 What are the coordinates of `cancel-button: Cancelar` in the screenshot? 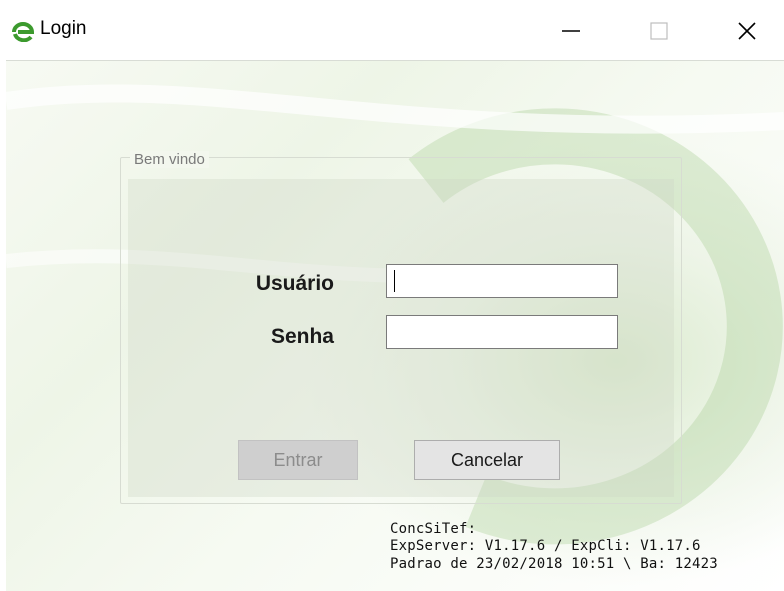 It's located at (487, 460).